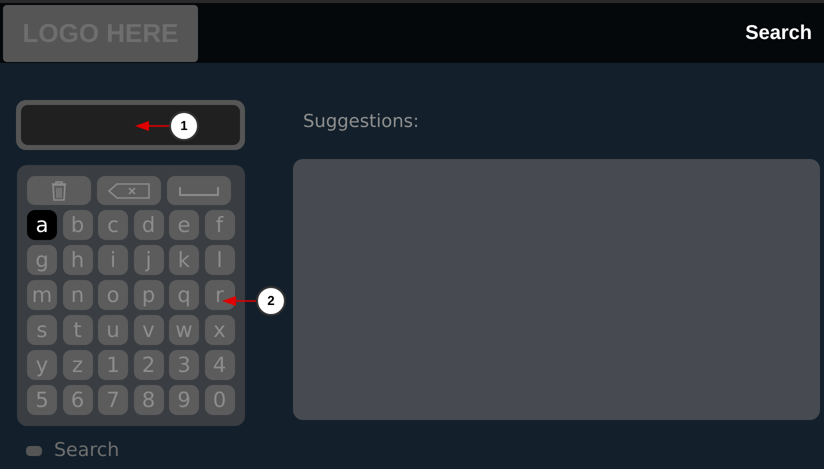 The height and width of the screenshot is (469, 824). I want to click on space-key, so click(199, 190).